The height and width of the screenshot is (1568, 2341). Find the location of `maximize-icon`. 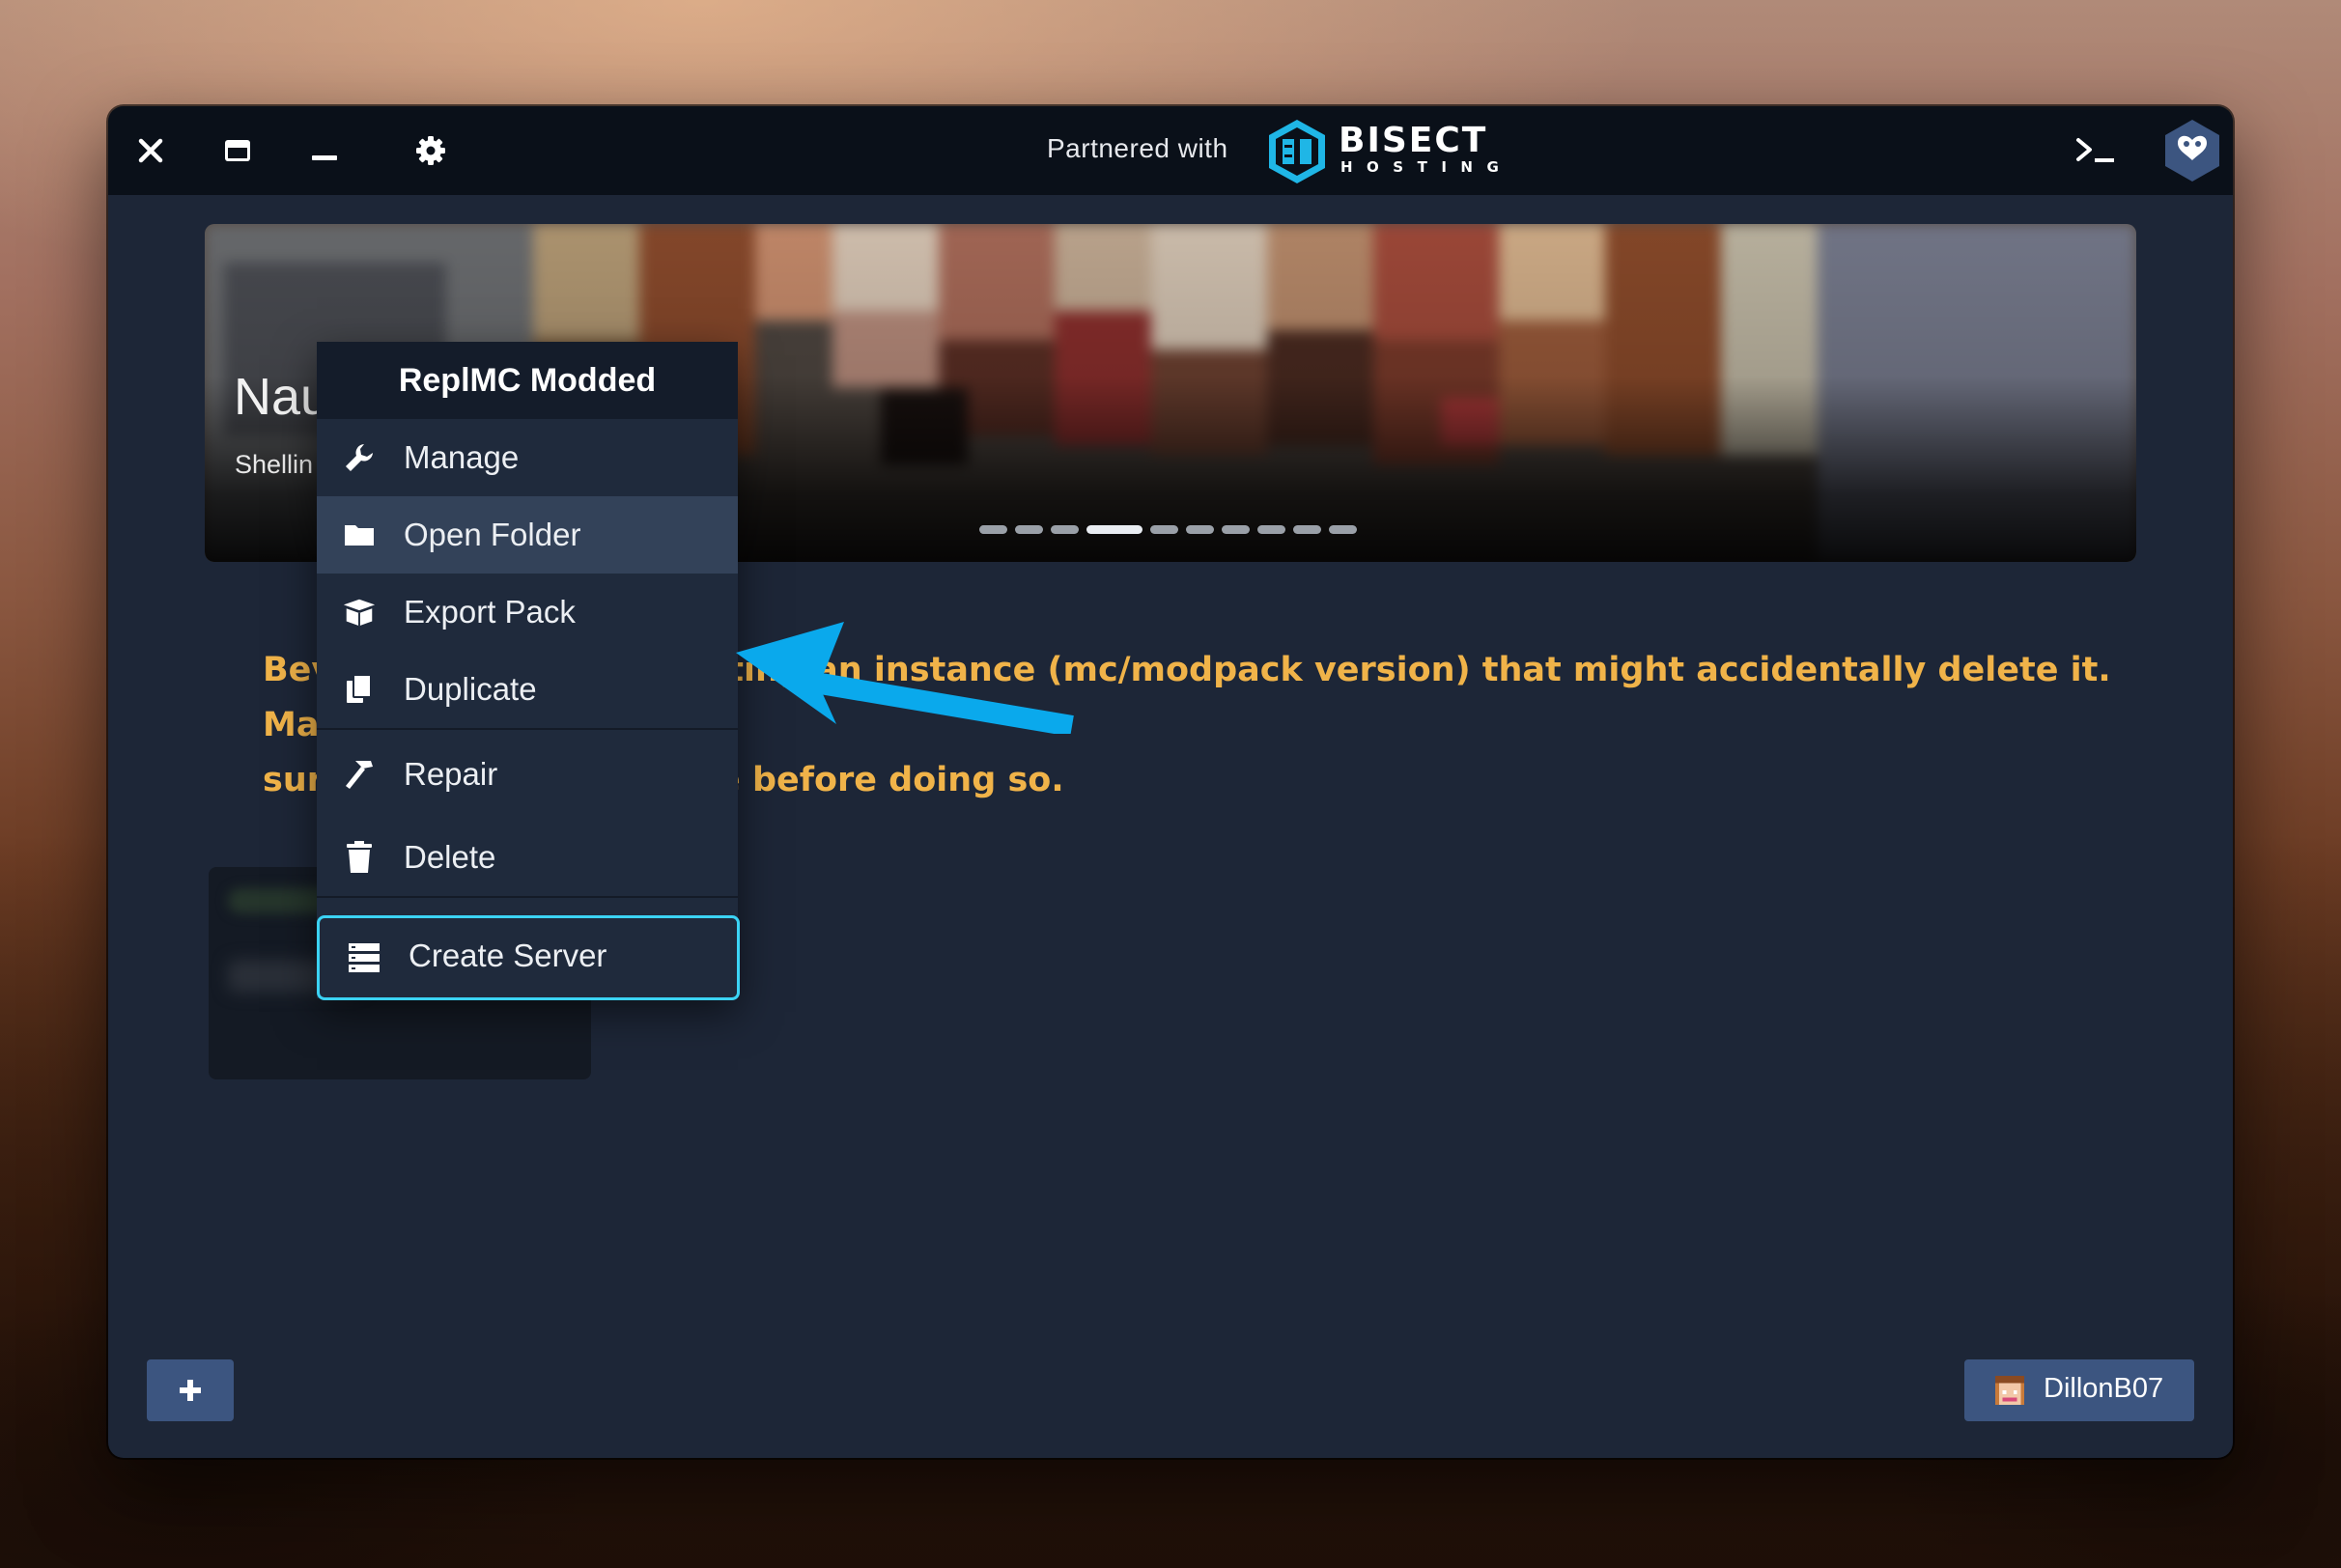

maximize-icon is located at coordinates (238, 151).